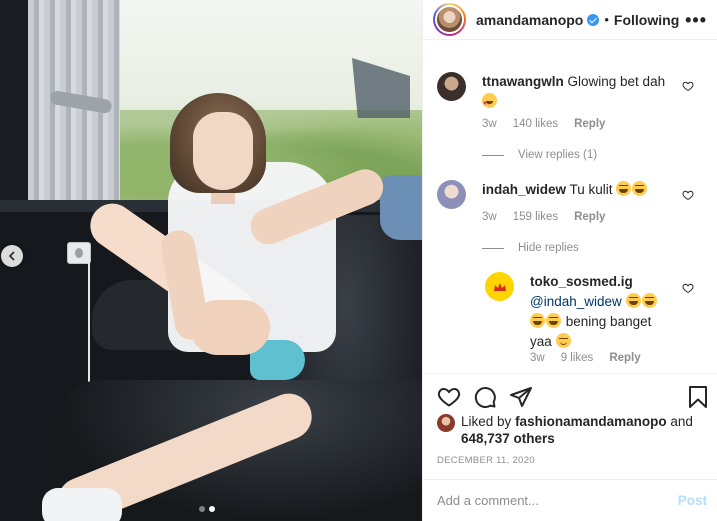 The image size is (717, 521). Describe the element at coordinates (524, 189) in the screenshot. I see `comment-username: indah_widew` at that location.